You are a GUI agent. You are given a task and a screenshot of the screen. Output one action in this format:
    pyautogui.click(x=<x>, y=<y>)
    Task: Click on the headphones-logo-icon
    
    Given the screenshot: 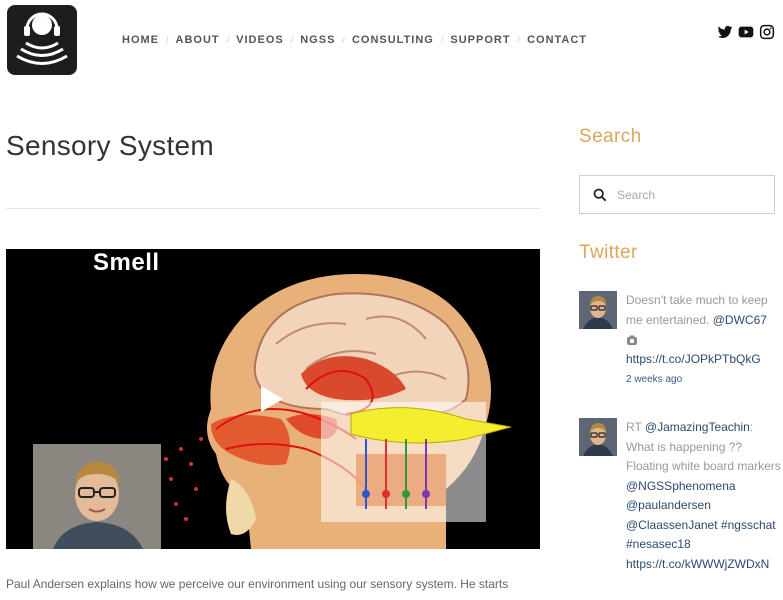 What is the action you would take?
    pyautogui.click(x=42, y=38)
    